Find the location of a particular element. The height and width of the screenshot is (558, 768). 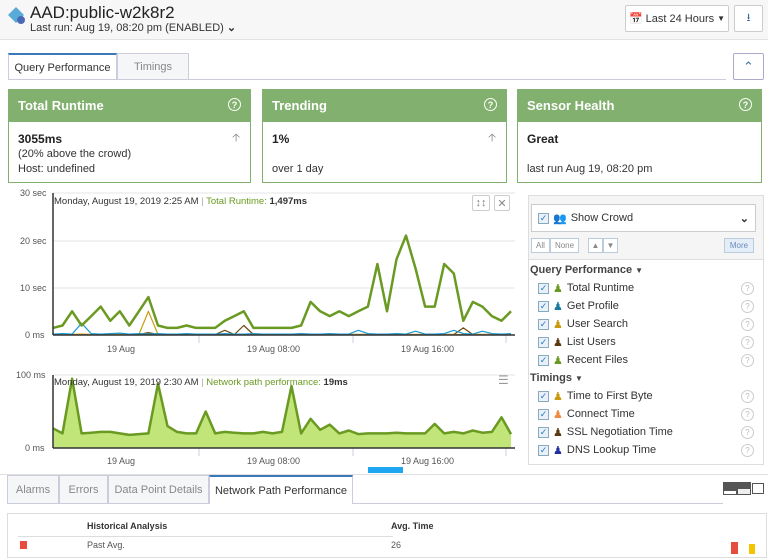

tab-data-point-details: Data Point Details is located at coordinates (158, 489).